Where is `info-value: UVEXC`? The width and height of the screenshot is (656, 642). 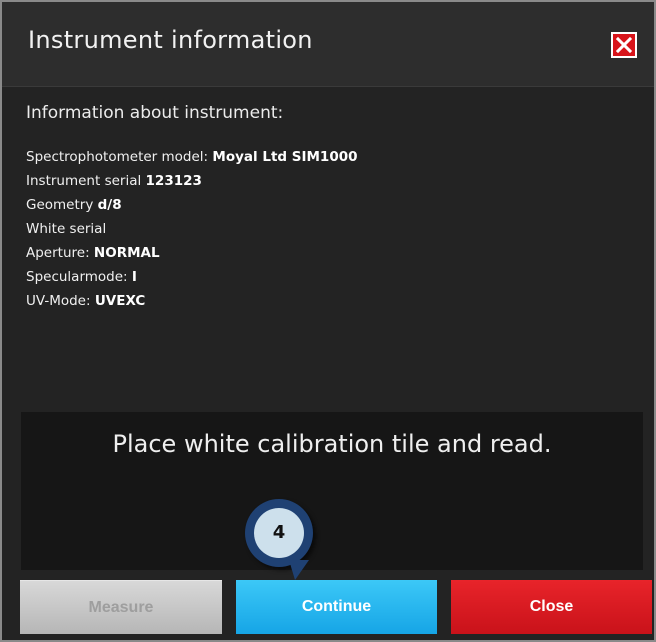 info-value: UVEXC is located at coordinates (120, 301).